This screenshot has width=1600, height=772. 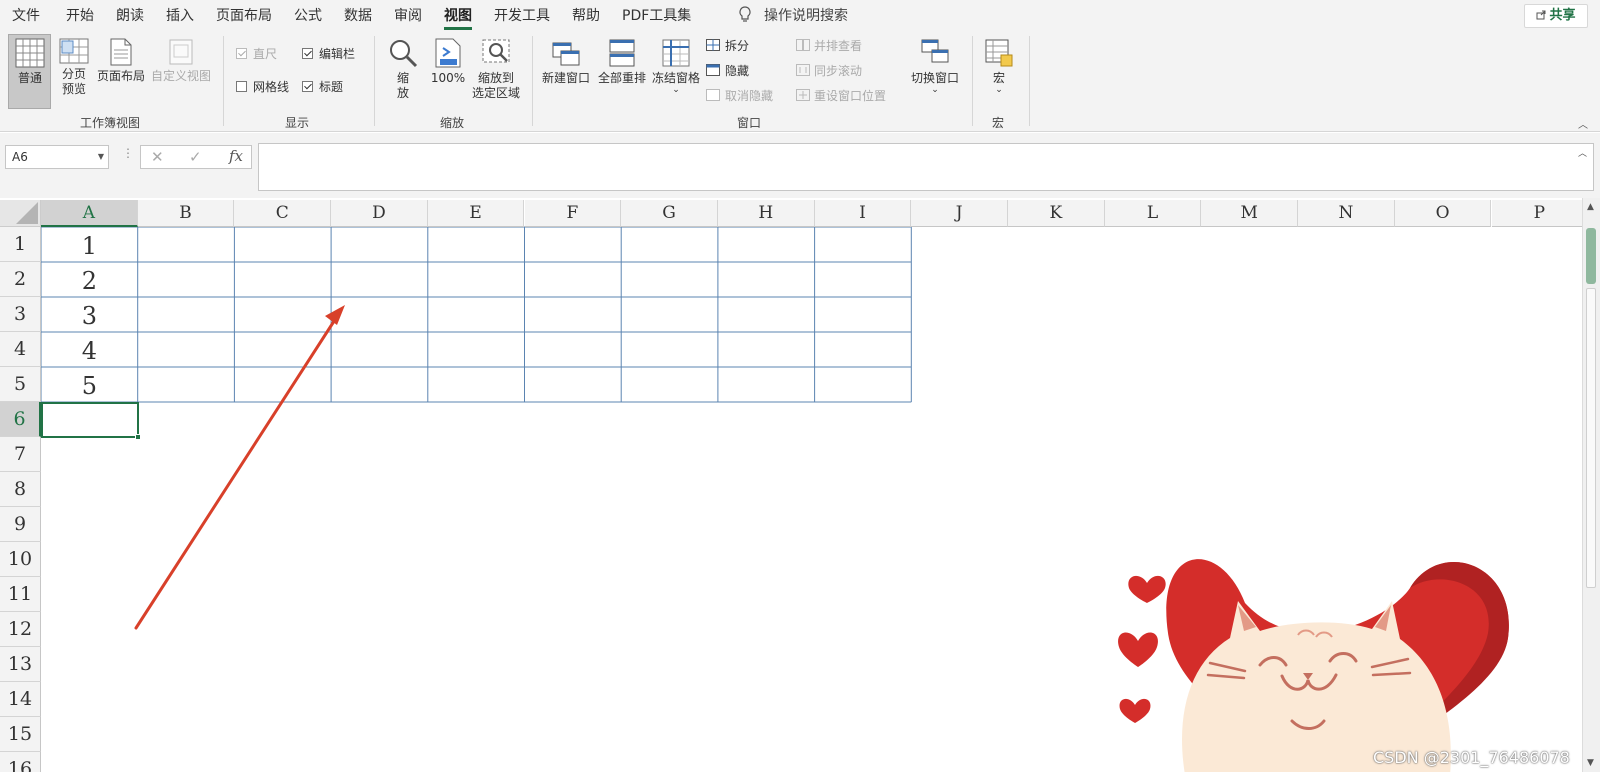 I want to click on page-break-preview-button: 分页 预览, so click(x=74, y=67).